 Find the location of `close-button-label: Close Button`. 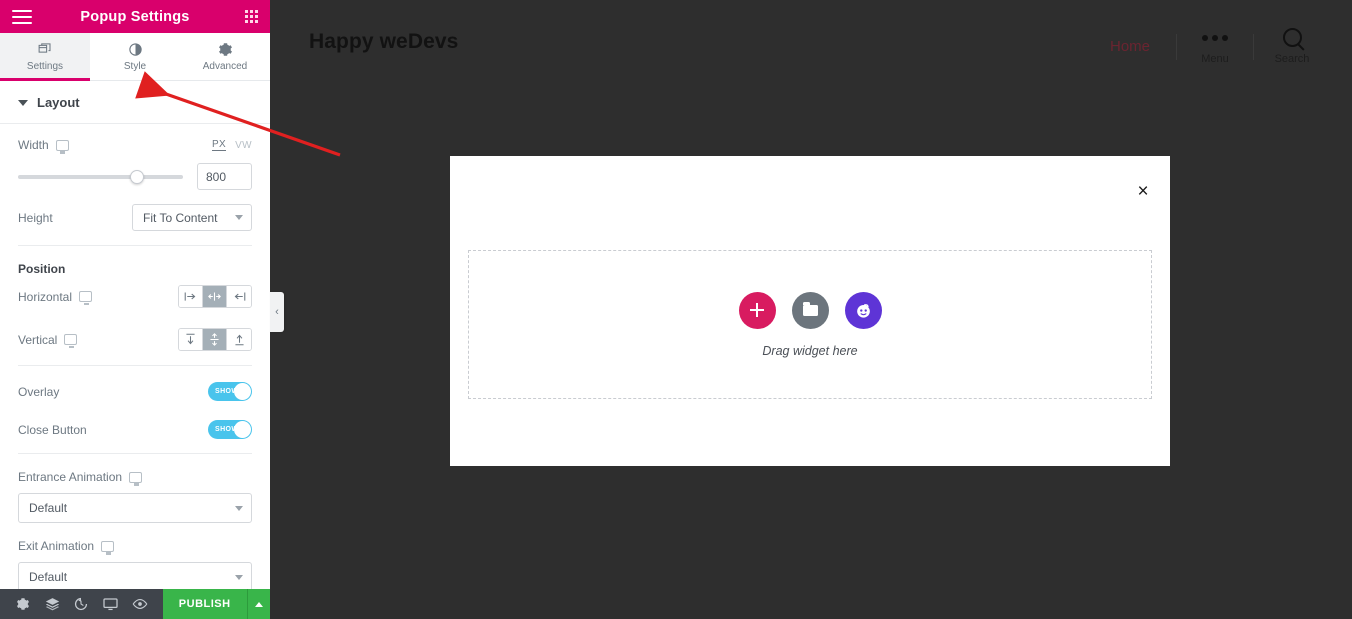

close-button-label: Close Button is located at coordinates (52, 429).